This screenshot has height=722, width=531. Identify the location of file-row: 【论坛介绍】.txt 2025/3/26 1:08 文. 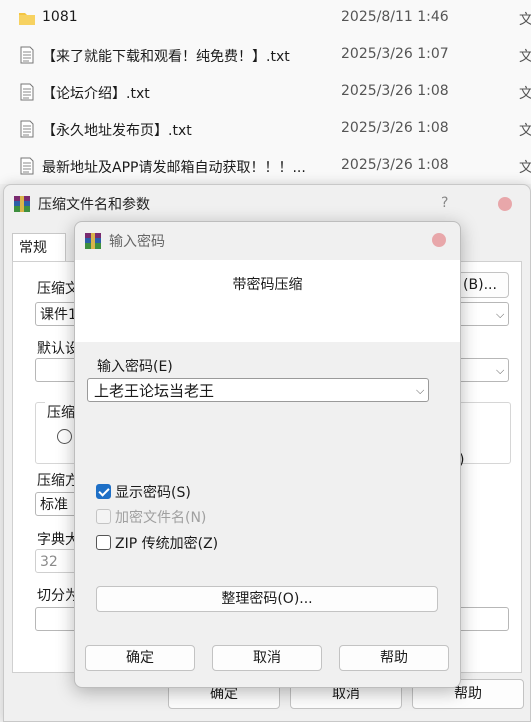
(265, 92).